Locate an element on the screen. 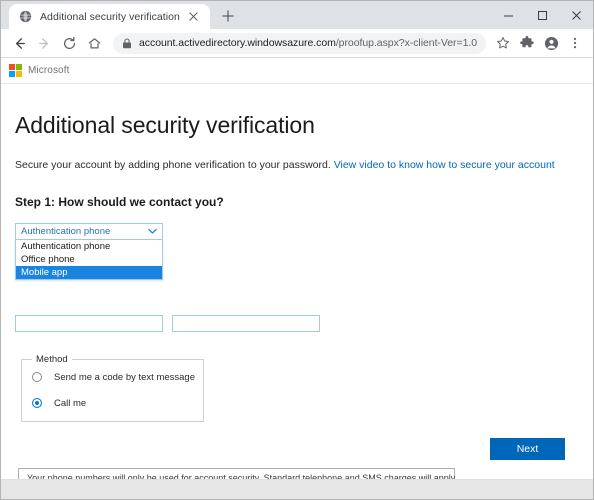 The height and width of the screenshot is (500, 594). country-code-select is located at coordinates (89, 323).